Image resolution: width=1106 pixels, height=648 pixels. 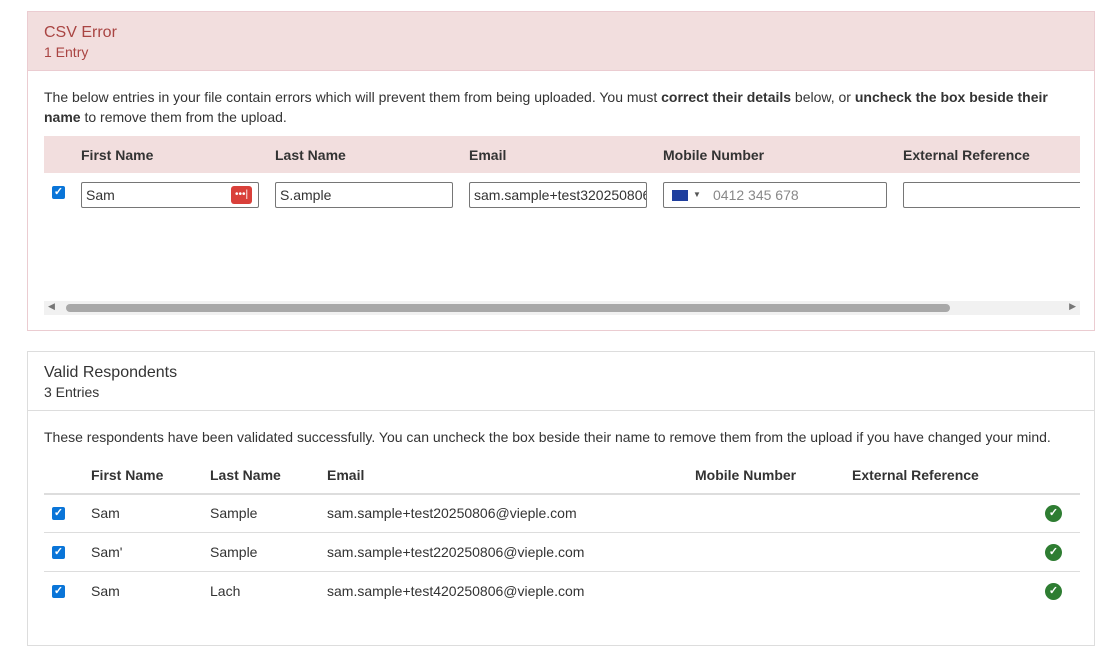 I want to click on desc-bold: correct their details, so click(x=726, y=97).